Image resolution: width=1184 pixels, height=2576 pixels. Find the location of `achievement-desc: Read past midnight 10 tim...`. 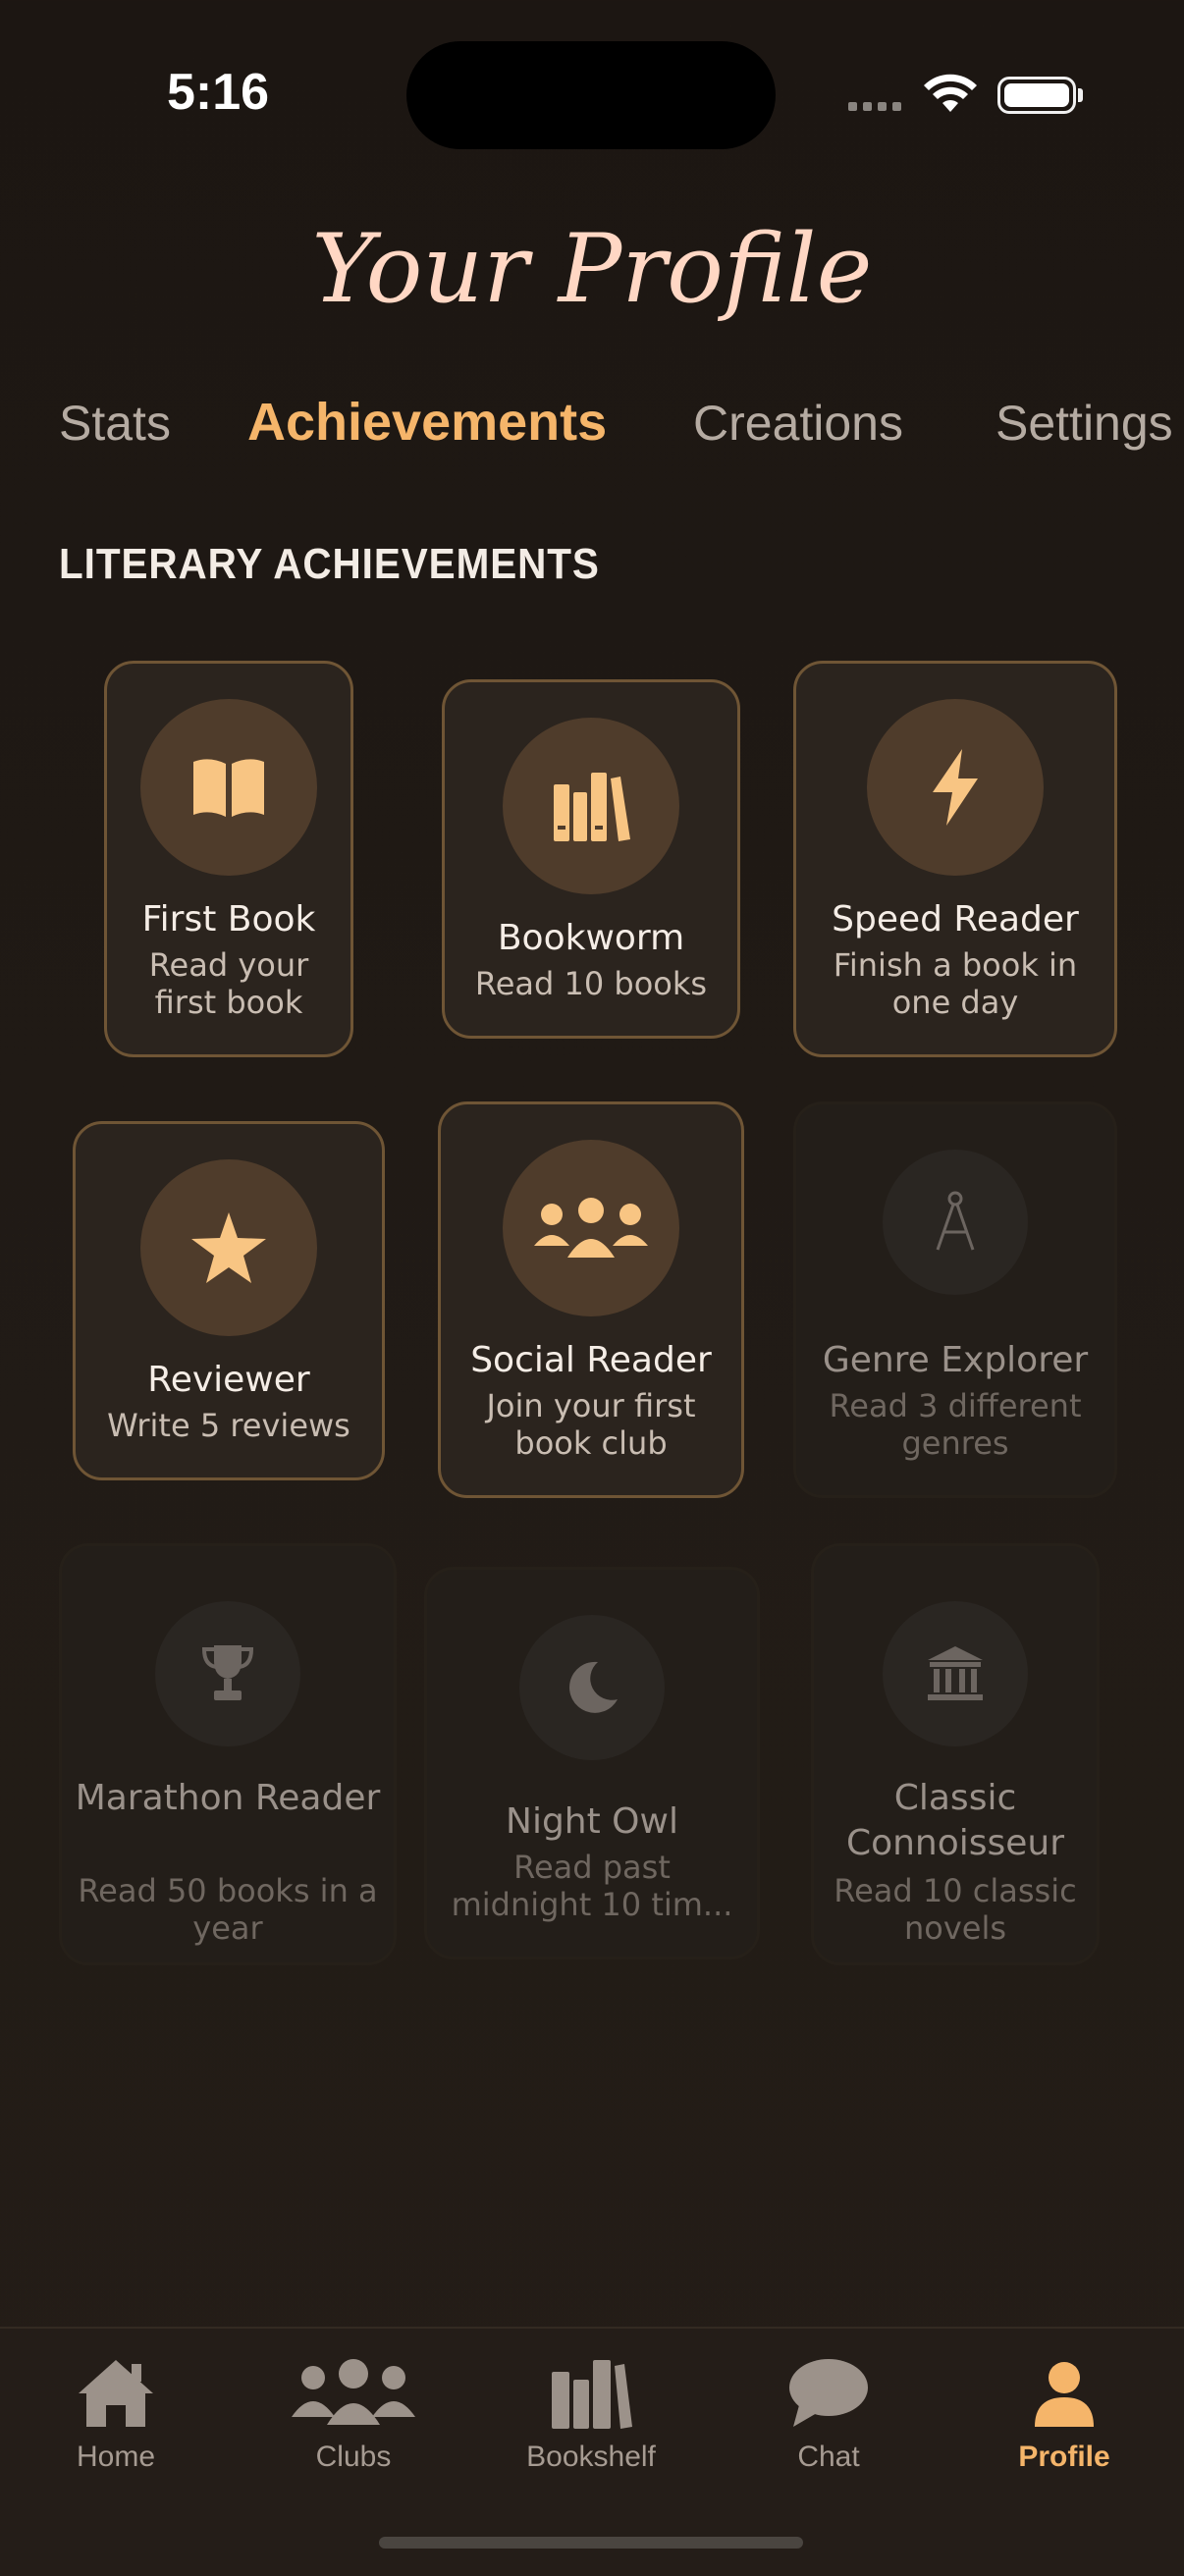

achievement-desc: Read past midnight 10 tim... is located at coordinates (592, 1886).